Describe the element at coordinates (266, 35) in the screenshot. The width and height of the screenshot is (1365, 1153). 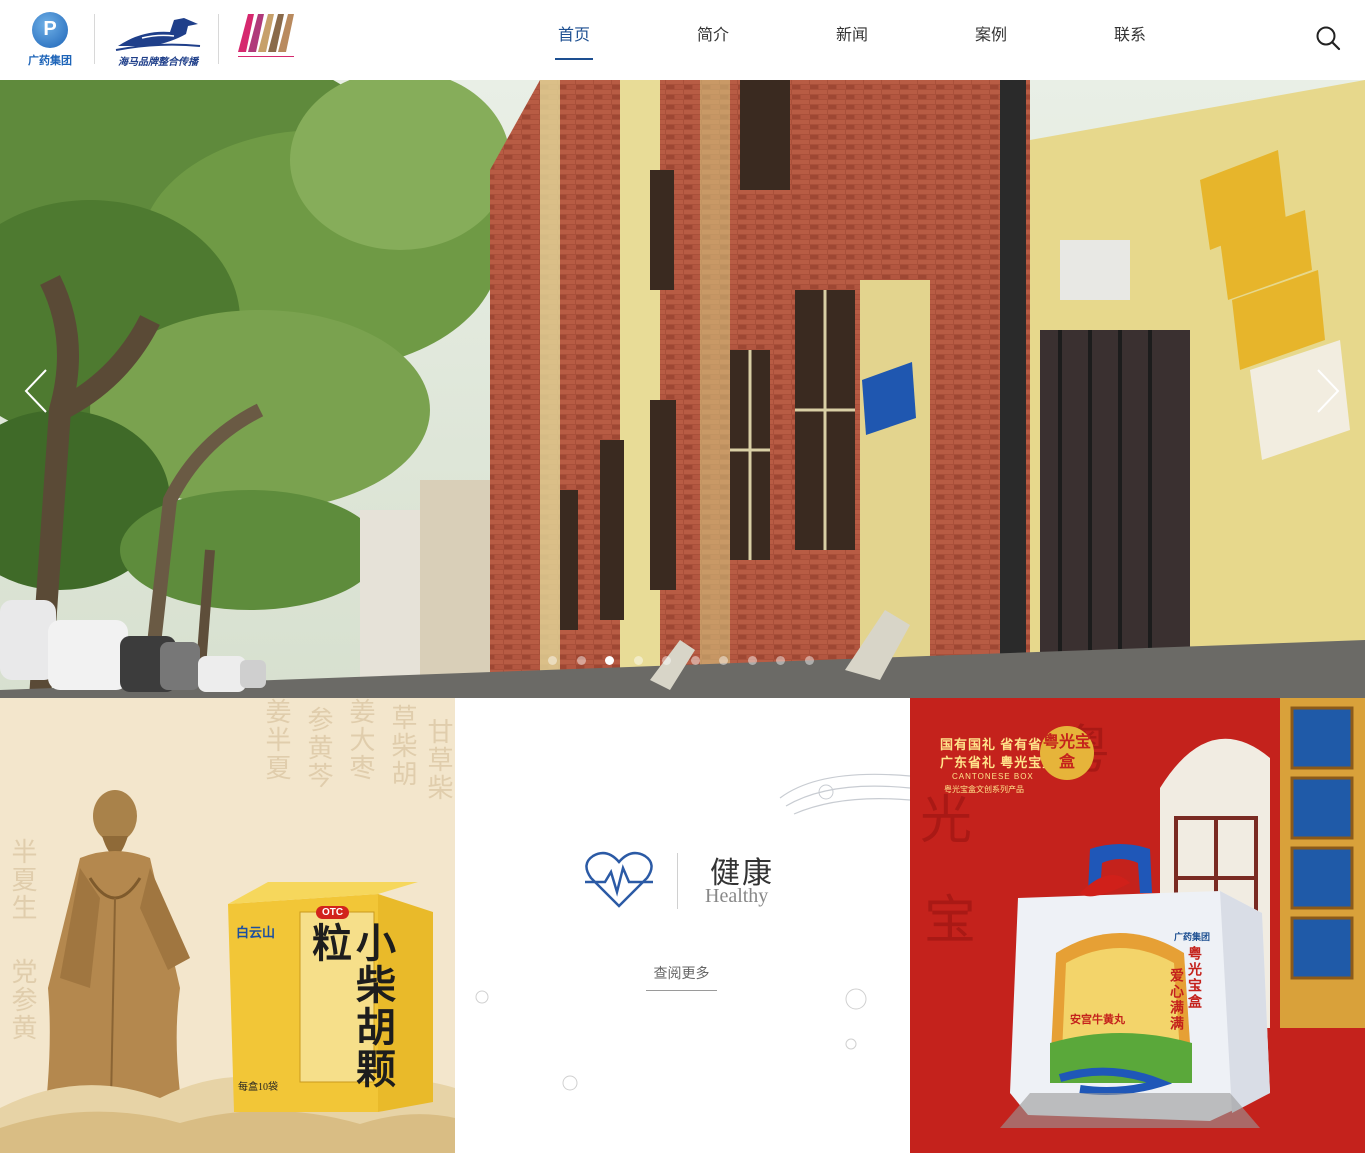
I see `gz4a-logo-mark` at that location.